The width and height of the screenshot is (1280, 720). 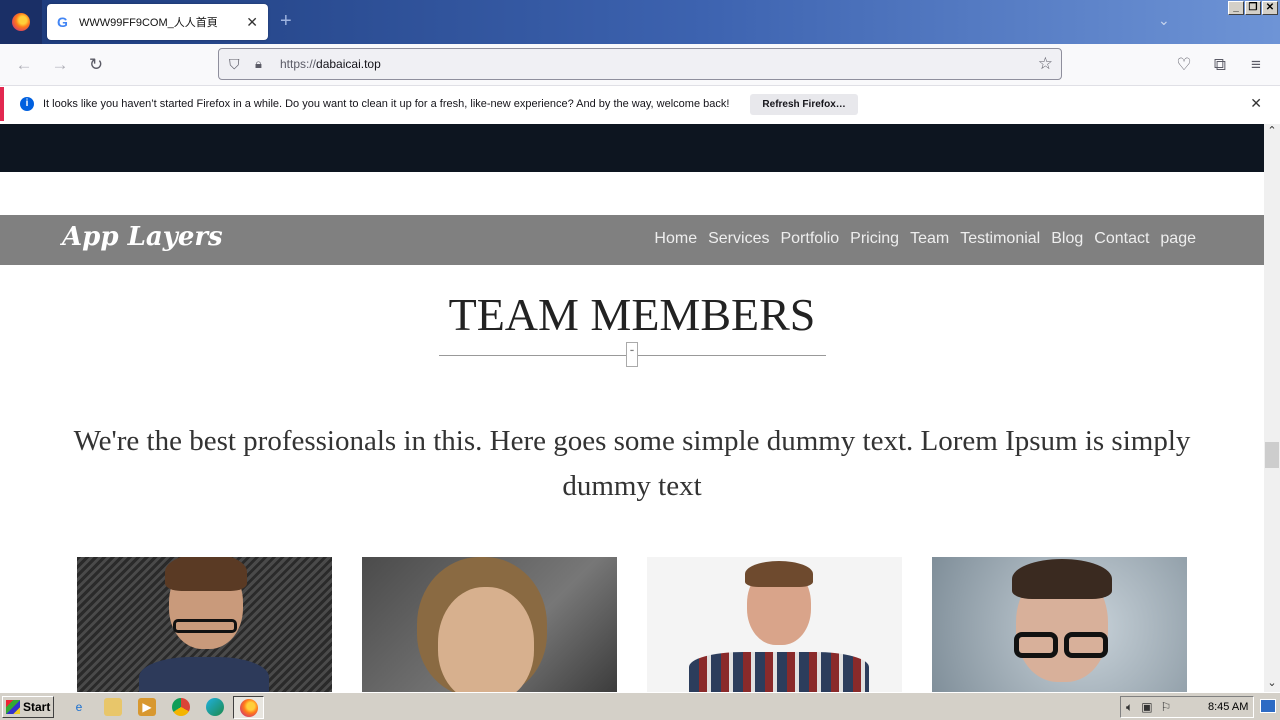 I want to click on page-scrollbar: ⌃ ⌄, so click(x=1272, y=408).